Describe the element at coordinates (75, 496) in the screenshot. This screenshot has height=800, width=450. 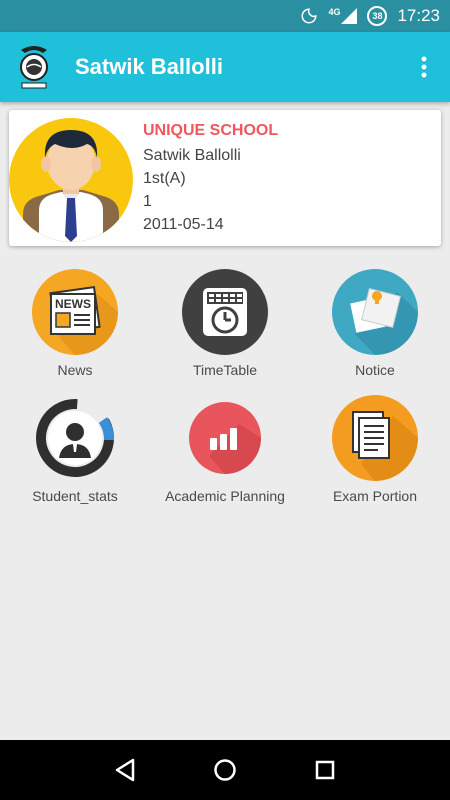
I see `menu-label: Student_stats` at that location.